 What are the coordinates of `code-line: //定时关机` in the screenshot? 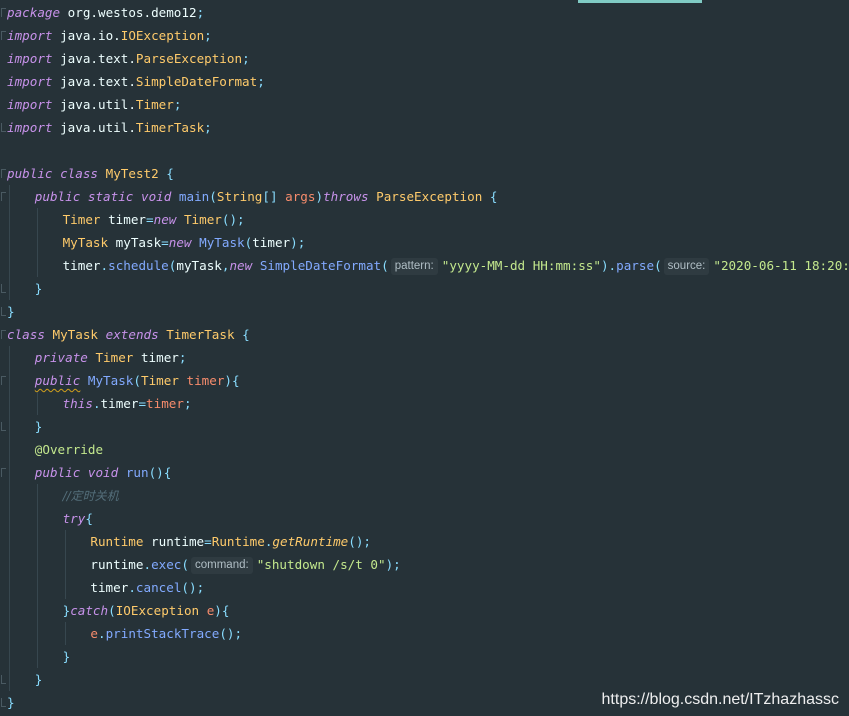 It's located at (424, 495).